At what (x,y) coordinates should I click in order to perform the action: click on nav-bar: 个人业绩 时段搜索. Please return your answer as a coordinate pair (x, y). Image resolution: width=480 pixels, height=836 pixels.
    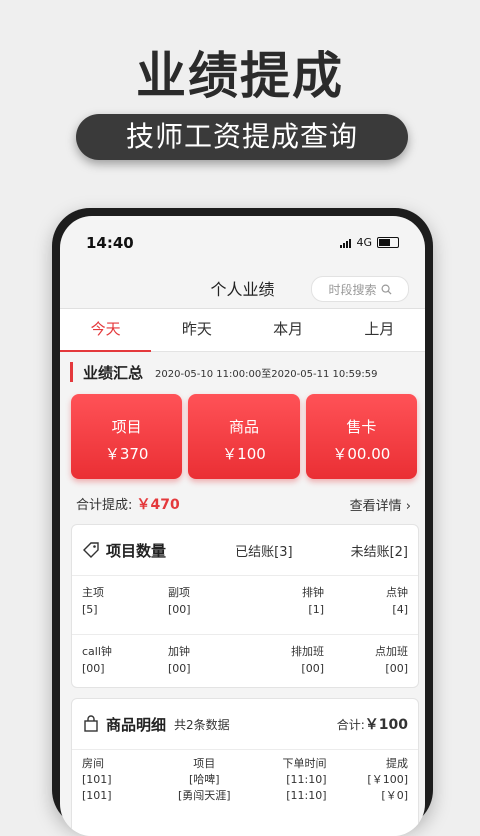
    Looking at the image, I should click on (242, 288).